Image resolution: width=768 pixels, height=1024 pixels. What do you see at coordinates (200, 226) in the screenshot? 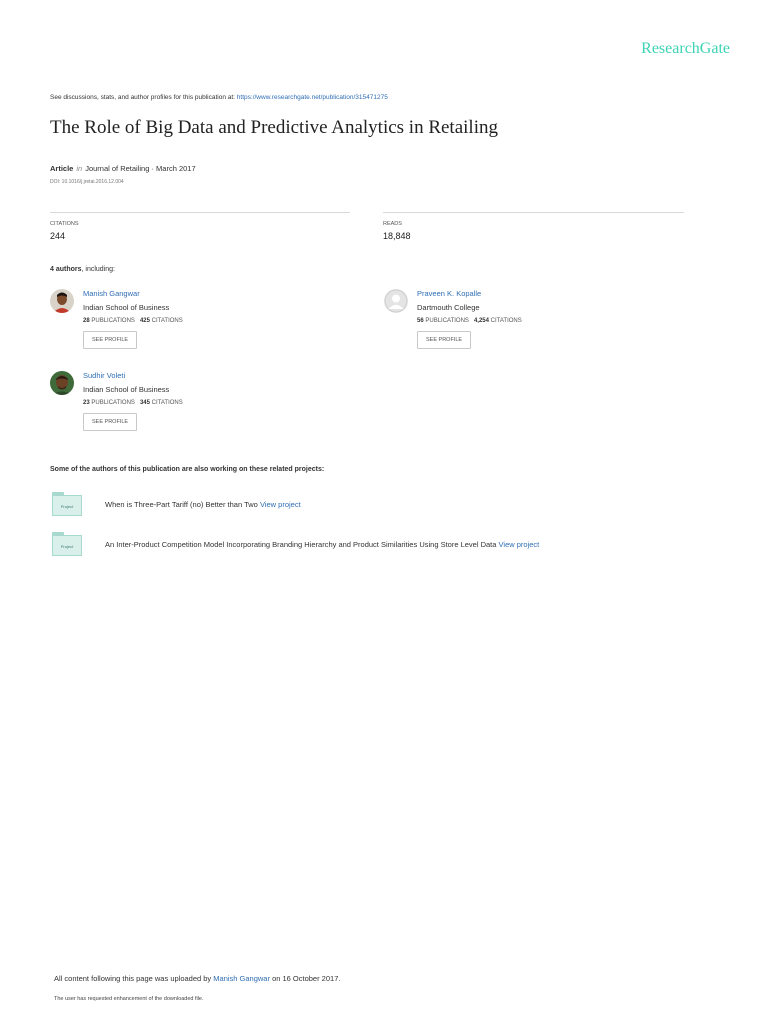
I see `citations-stat: CITATIONS 244` at bounding box center [200, 226].